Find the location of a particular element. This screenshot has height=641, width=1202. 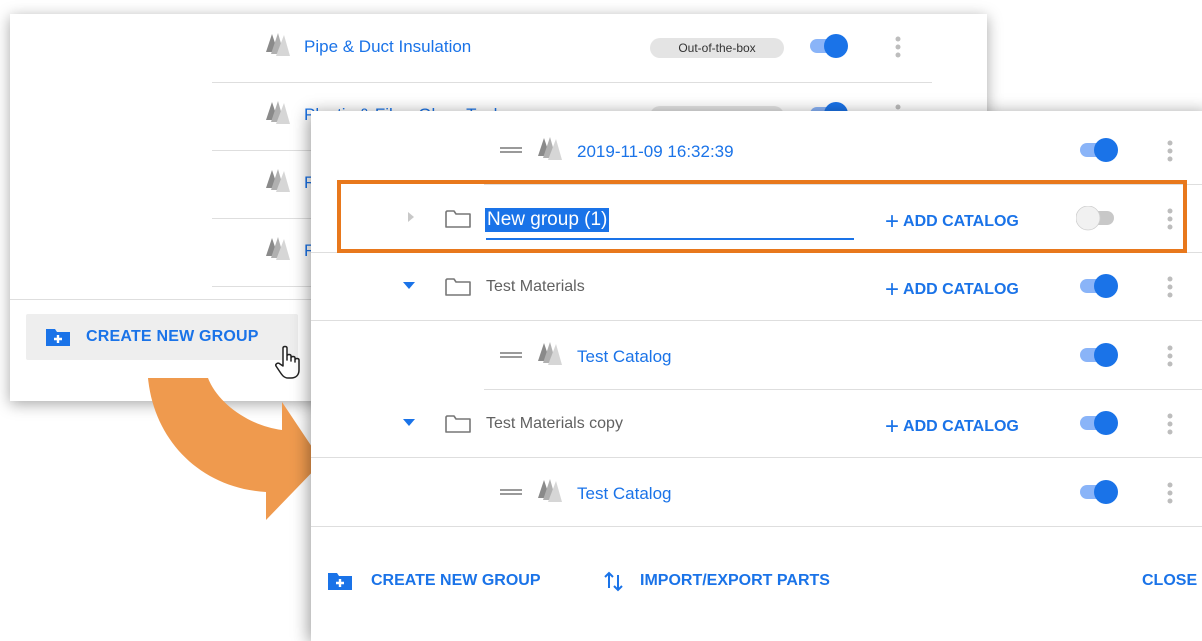

folder-plus-icon is located at coordinates (341, 581).